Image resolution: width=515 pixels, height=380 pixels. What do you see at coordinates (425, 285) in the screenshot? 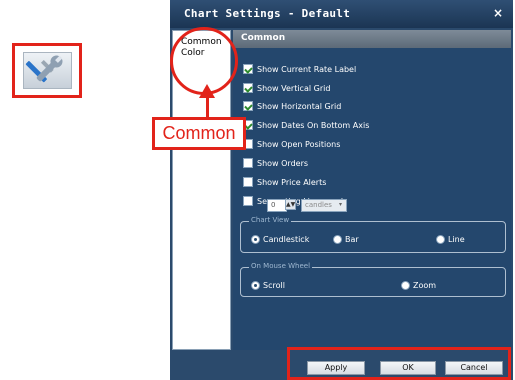
I see `radio-label: Zoom` at bounding box center [425, 285].